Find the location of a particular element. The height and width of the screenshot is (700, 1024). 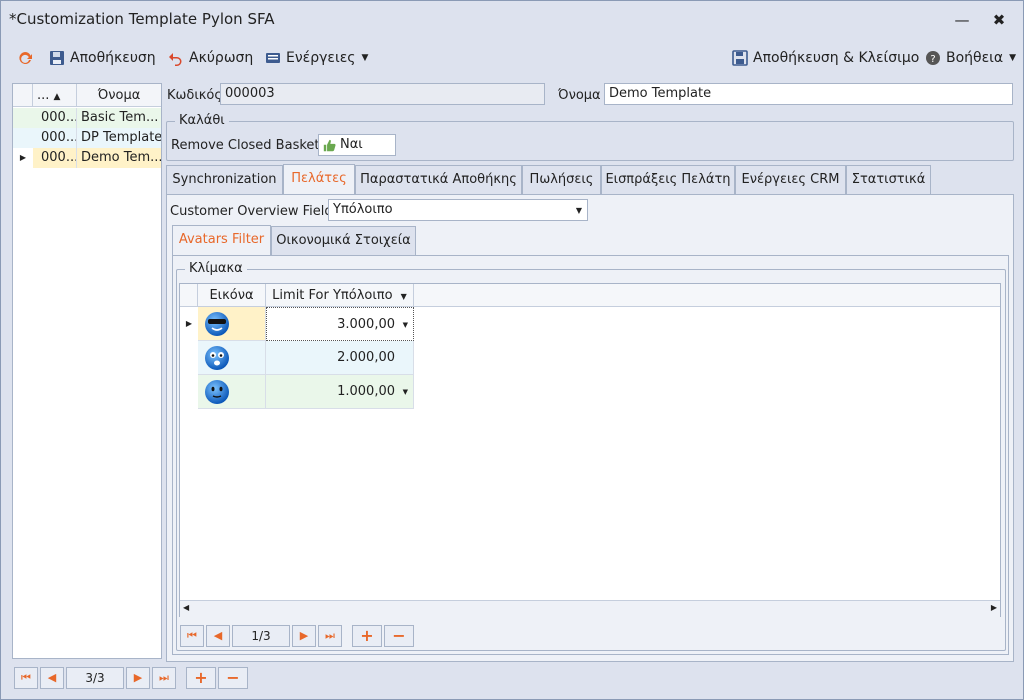

record-position: 3/3 is located at coordinates (95, 678).